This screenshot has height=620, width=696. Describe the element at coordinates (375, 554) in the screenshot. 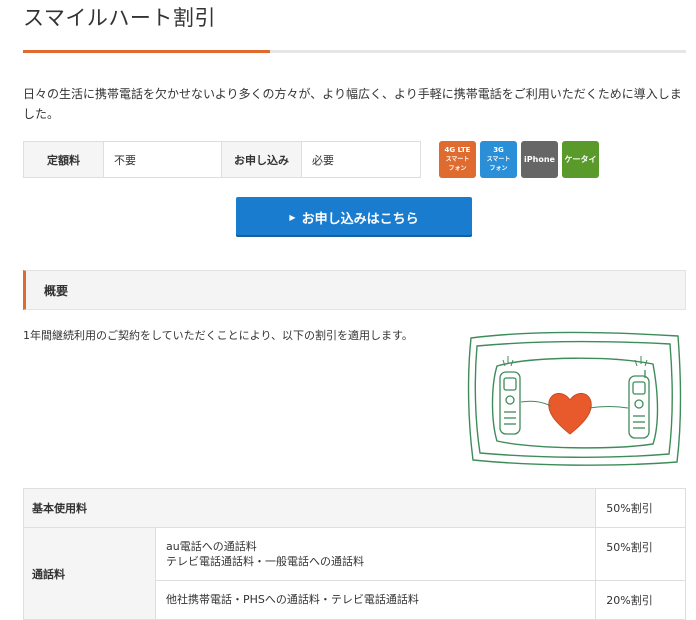

I see `call-fee-item-au: au電話への通話料 テレビ電話通話料・一般電話への通話料` at that location.